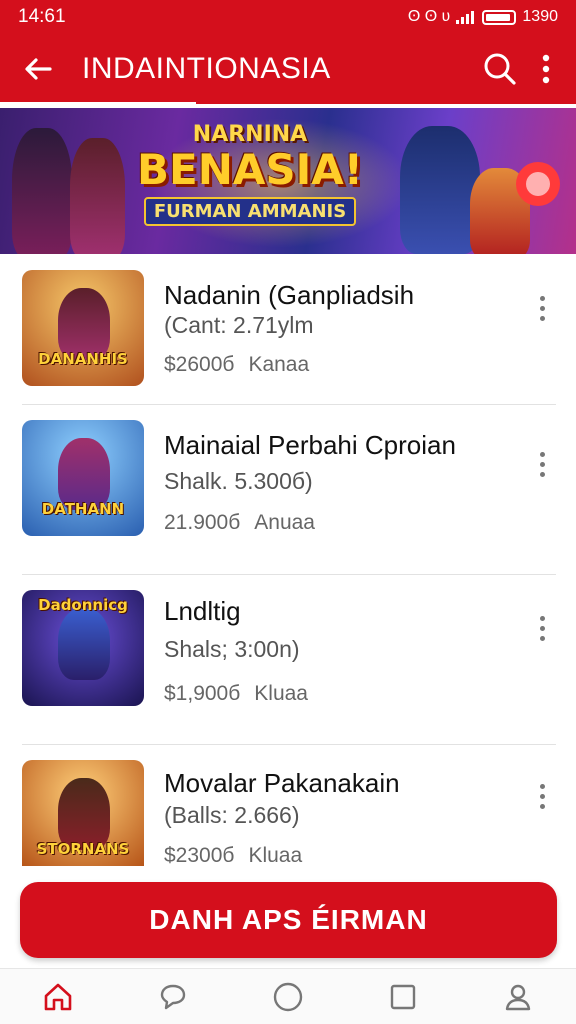  Describe the element at coordinates (288, 920) in the screenshot. I see `primary-cta-button: DANH APS ÉIRMAN` at that location.